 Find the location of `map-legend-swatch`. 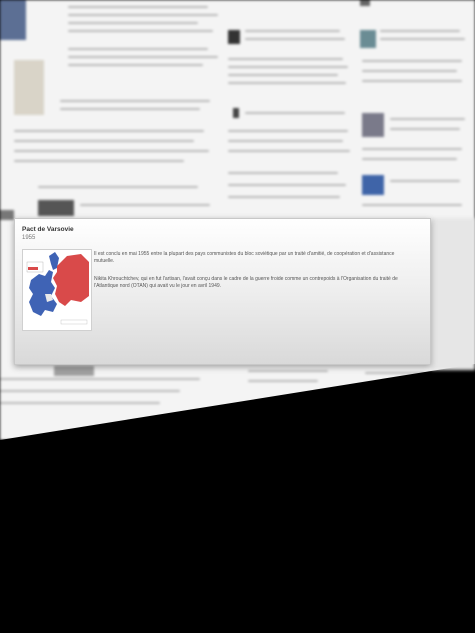

map-legend-swatch is located at coordinates (33, 268).